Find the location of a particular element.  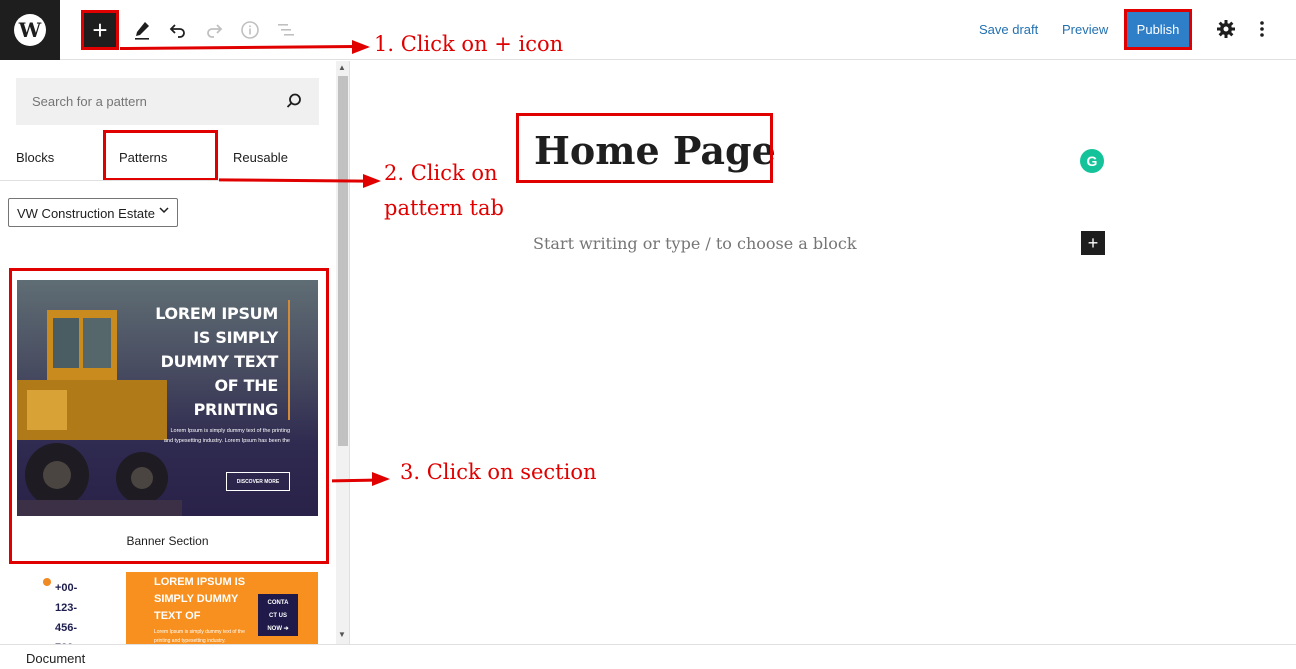

tab-blocks: Blocks is located at coordinates (35, 157).